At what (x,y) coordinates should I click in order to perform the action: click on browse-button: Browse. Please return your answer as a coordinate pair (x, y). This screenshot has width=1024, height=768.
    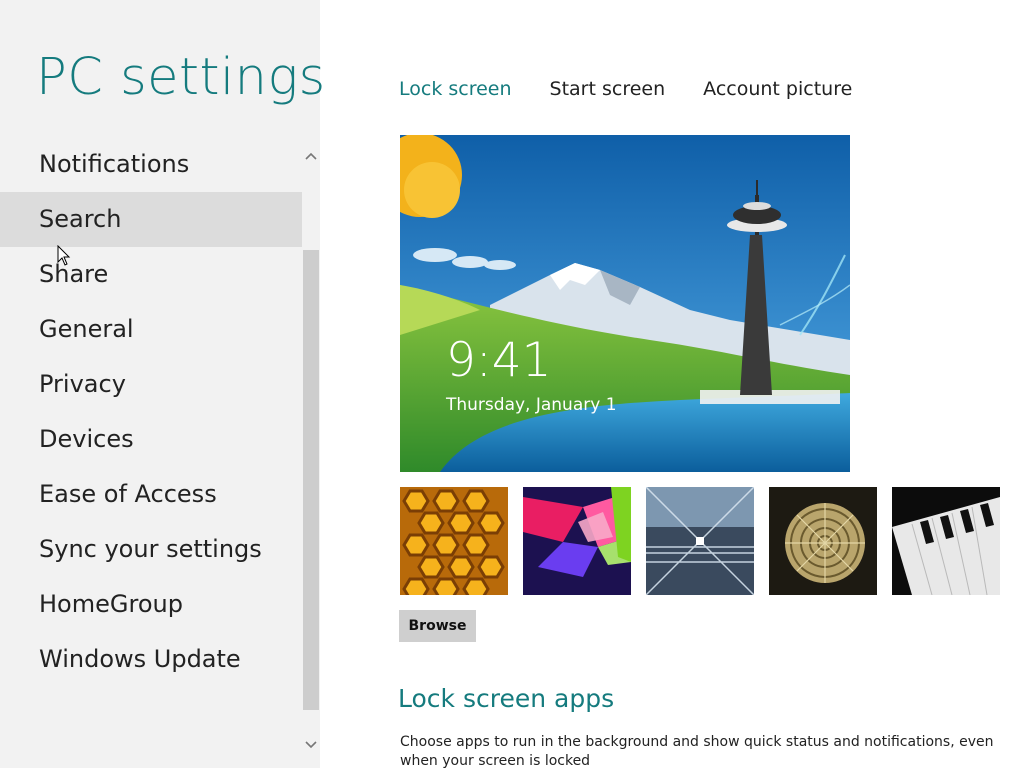
    Looking at the image, I should click on (437, 626).